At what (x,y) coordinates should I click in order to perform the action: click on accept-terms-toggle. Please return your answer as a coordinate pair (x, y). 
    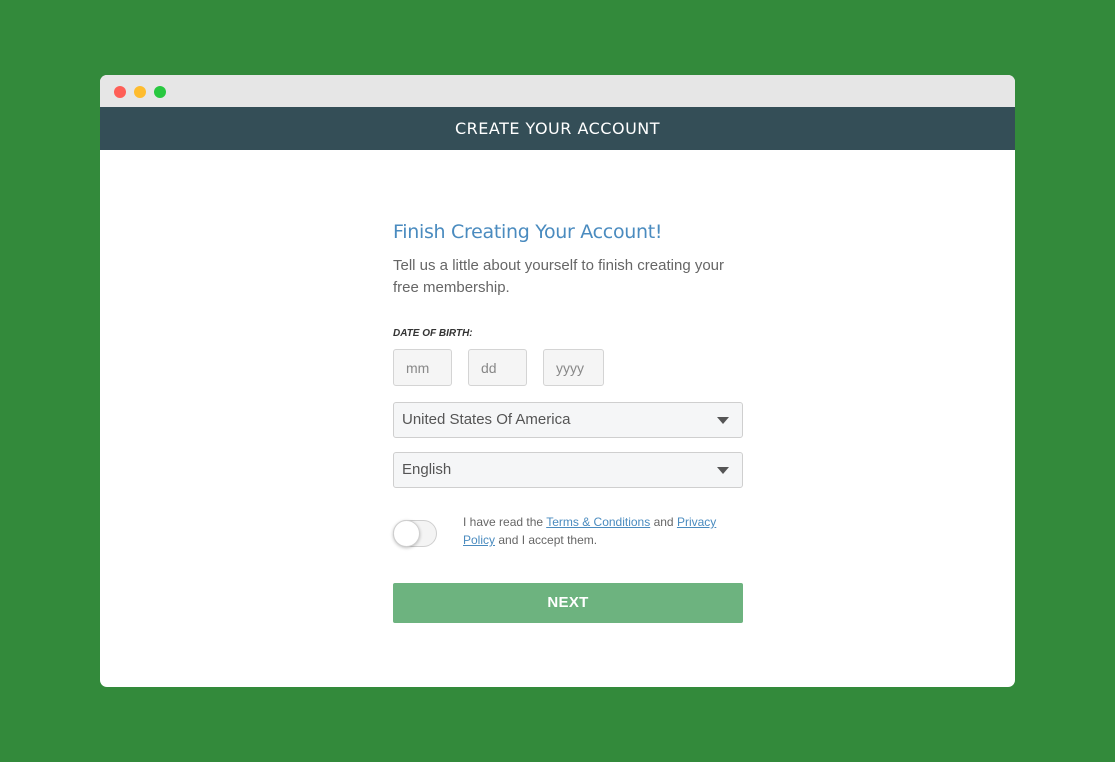
    Looking at the image, I should click on (415, 533).